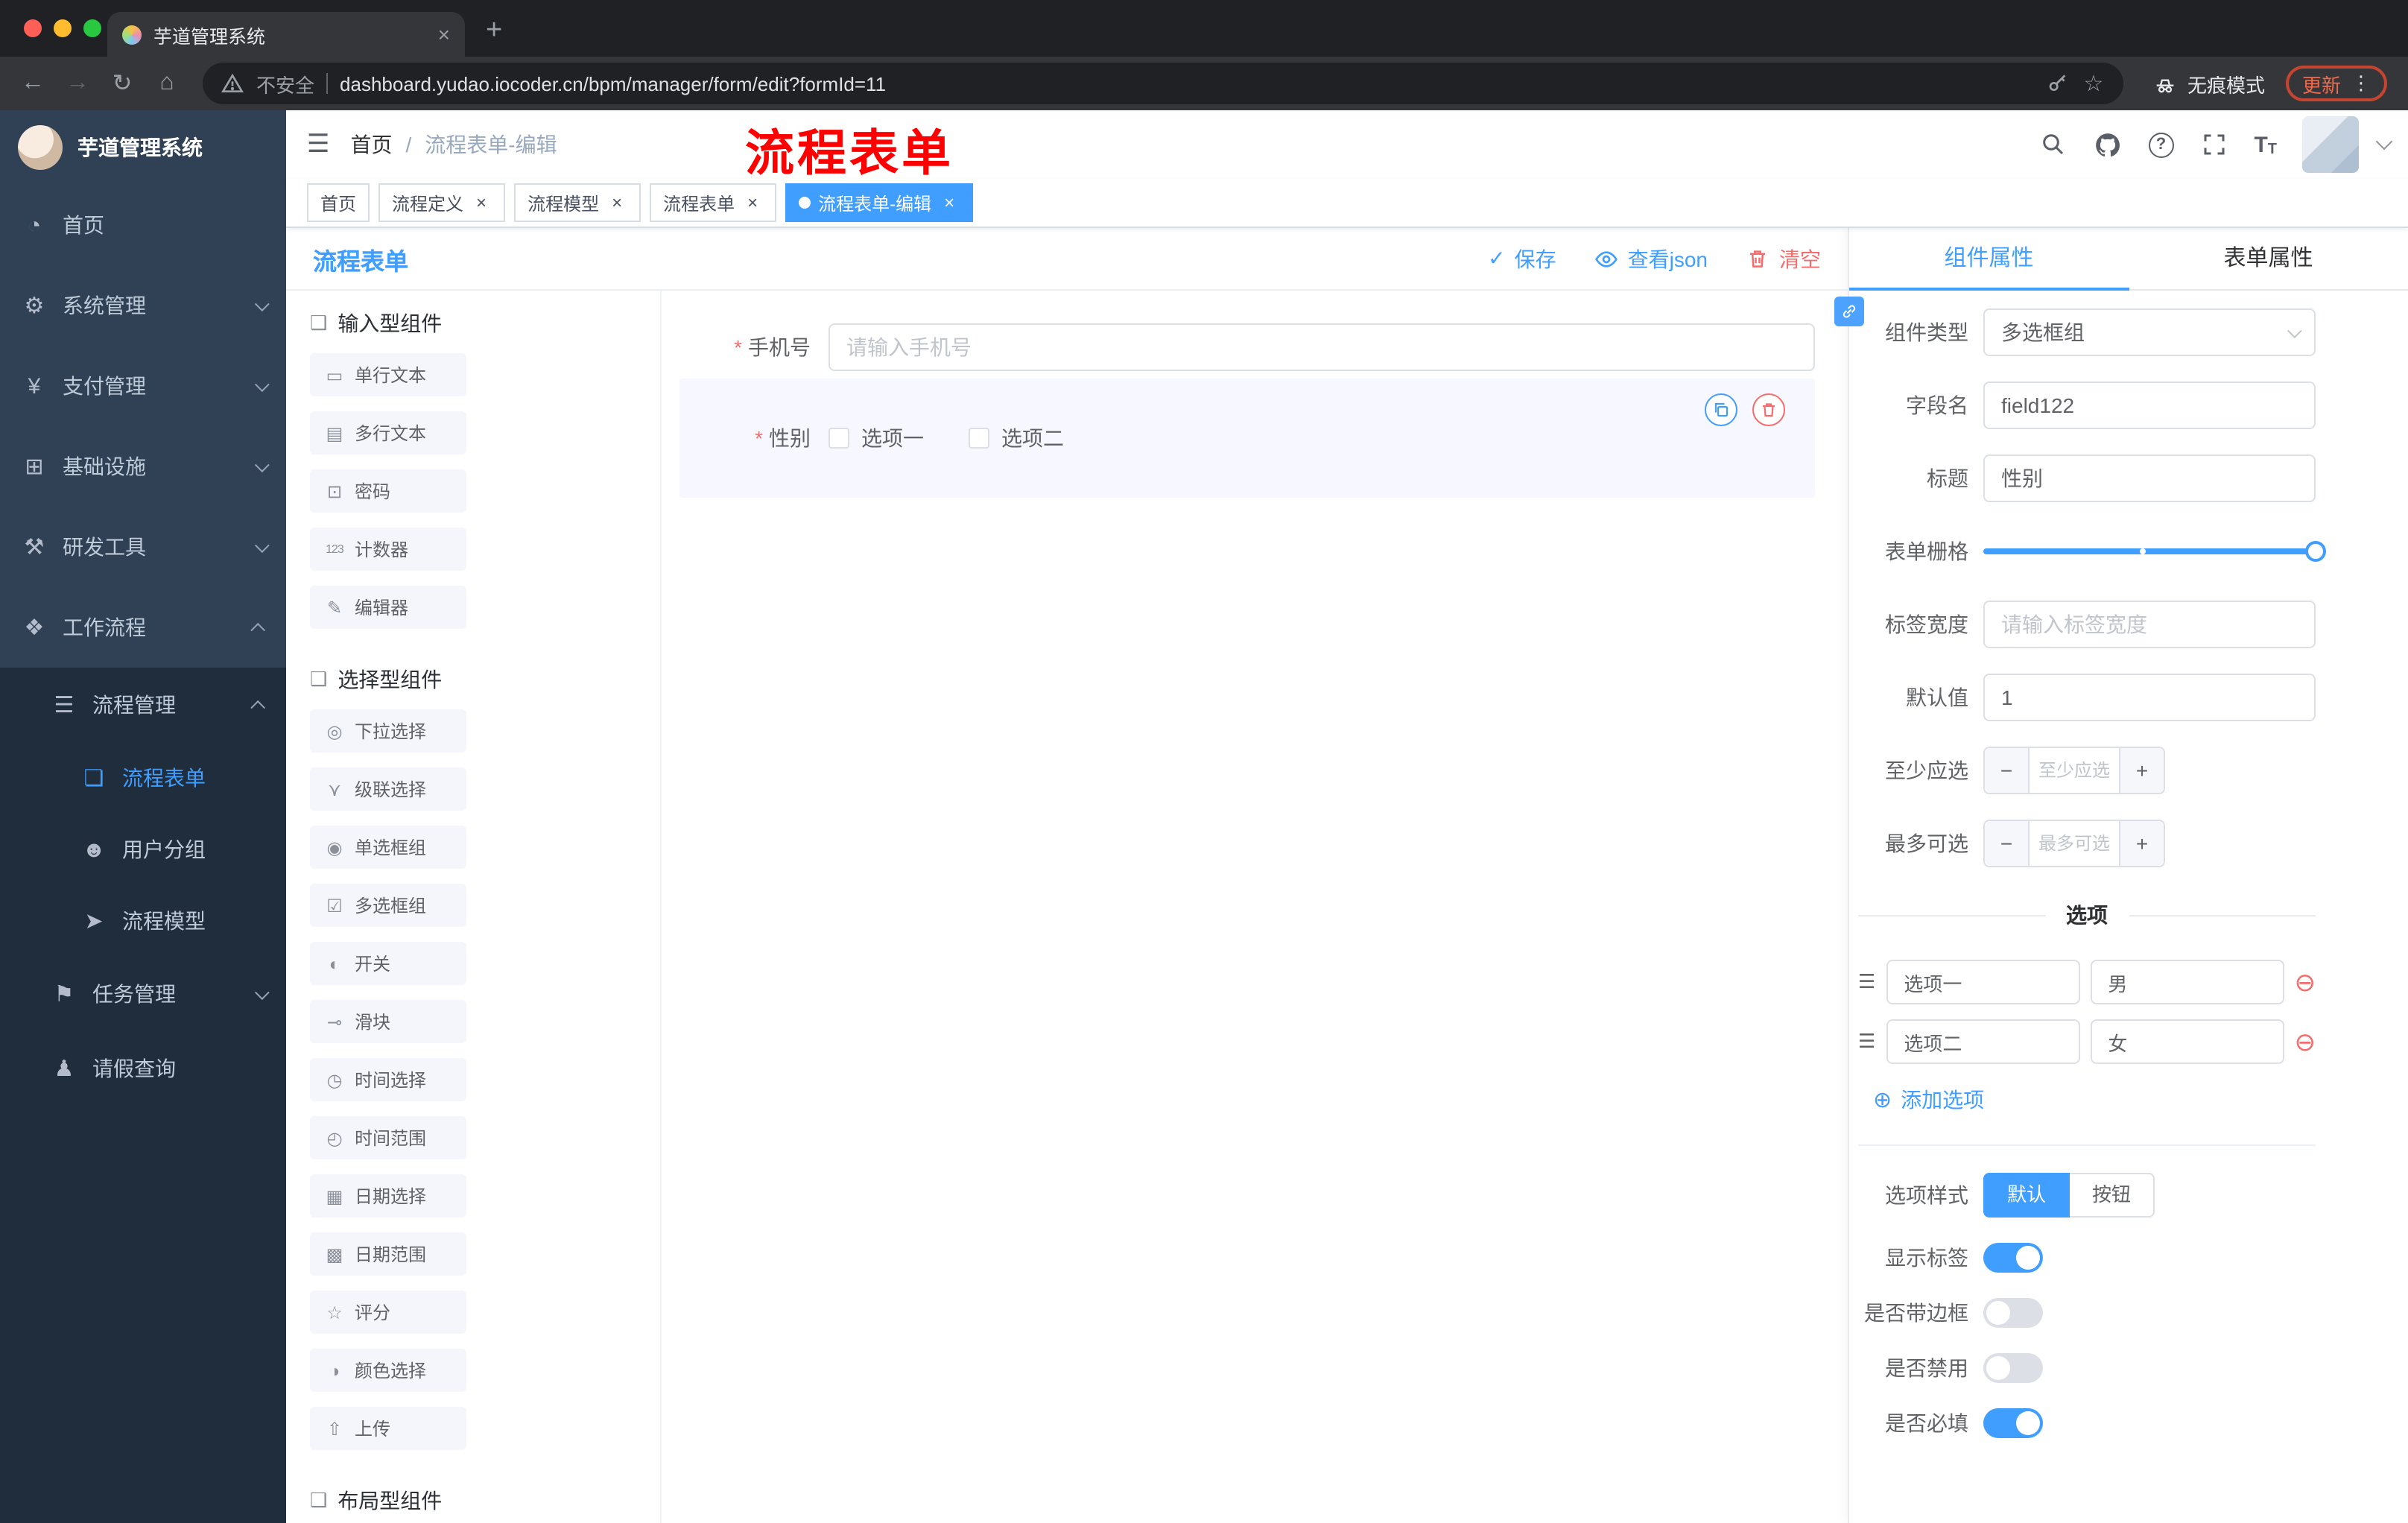 The image size is (2408, 1523). What do you see at coordinates (1768, 410) in the screenshot?
I see `delete-component-button` at bounding box center [1768, 410].